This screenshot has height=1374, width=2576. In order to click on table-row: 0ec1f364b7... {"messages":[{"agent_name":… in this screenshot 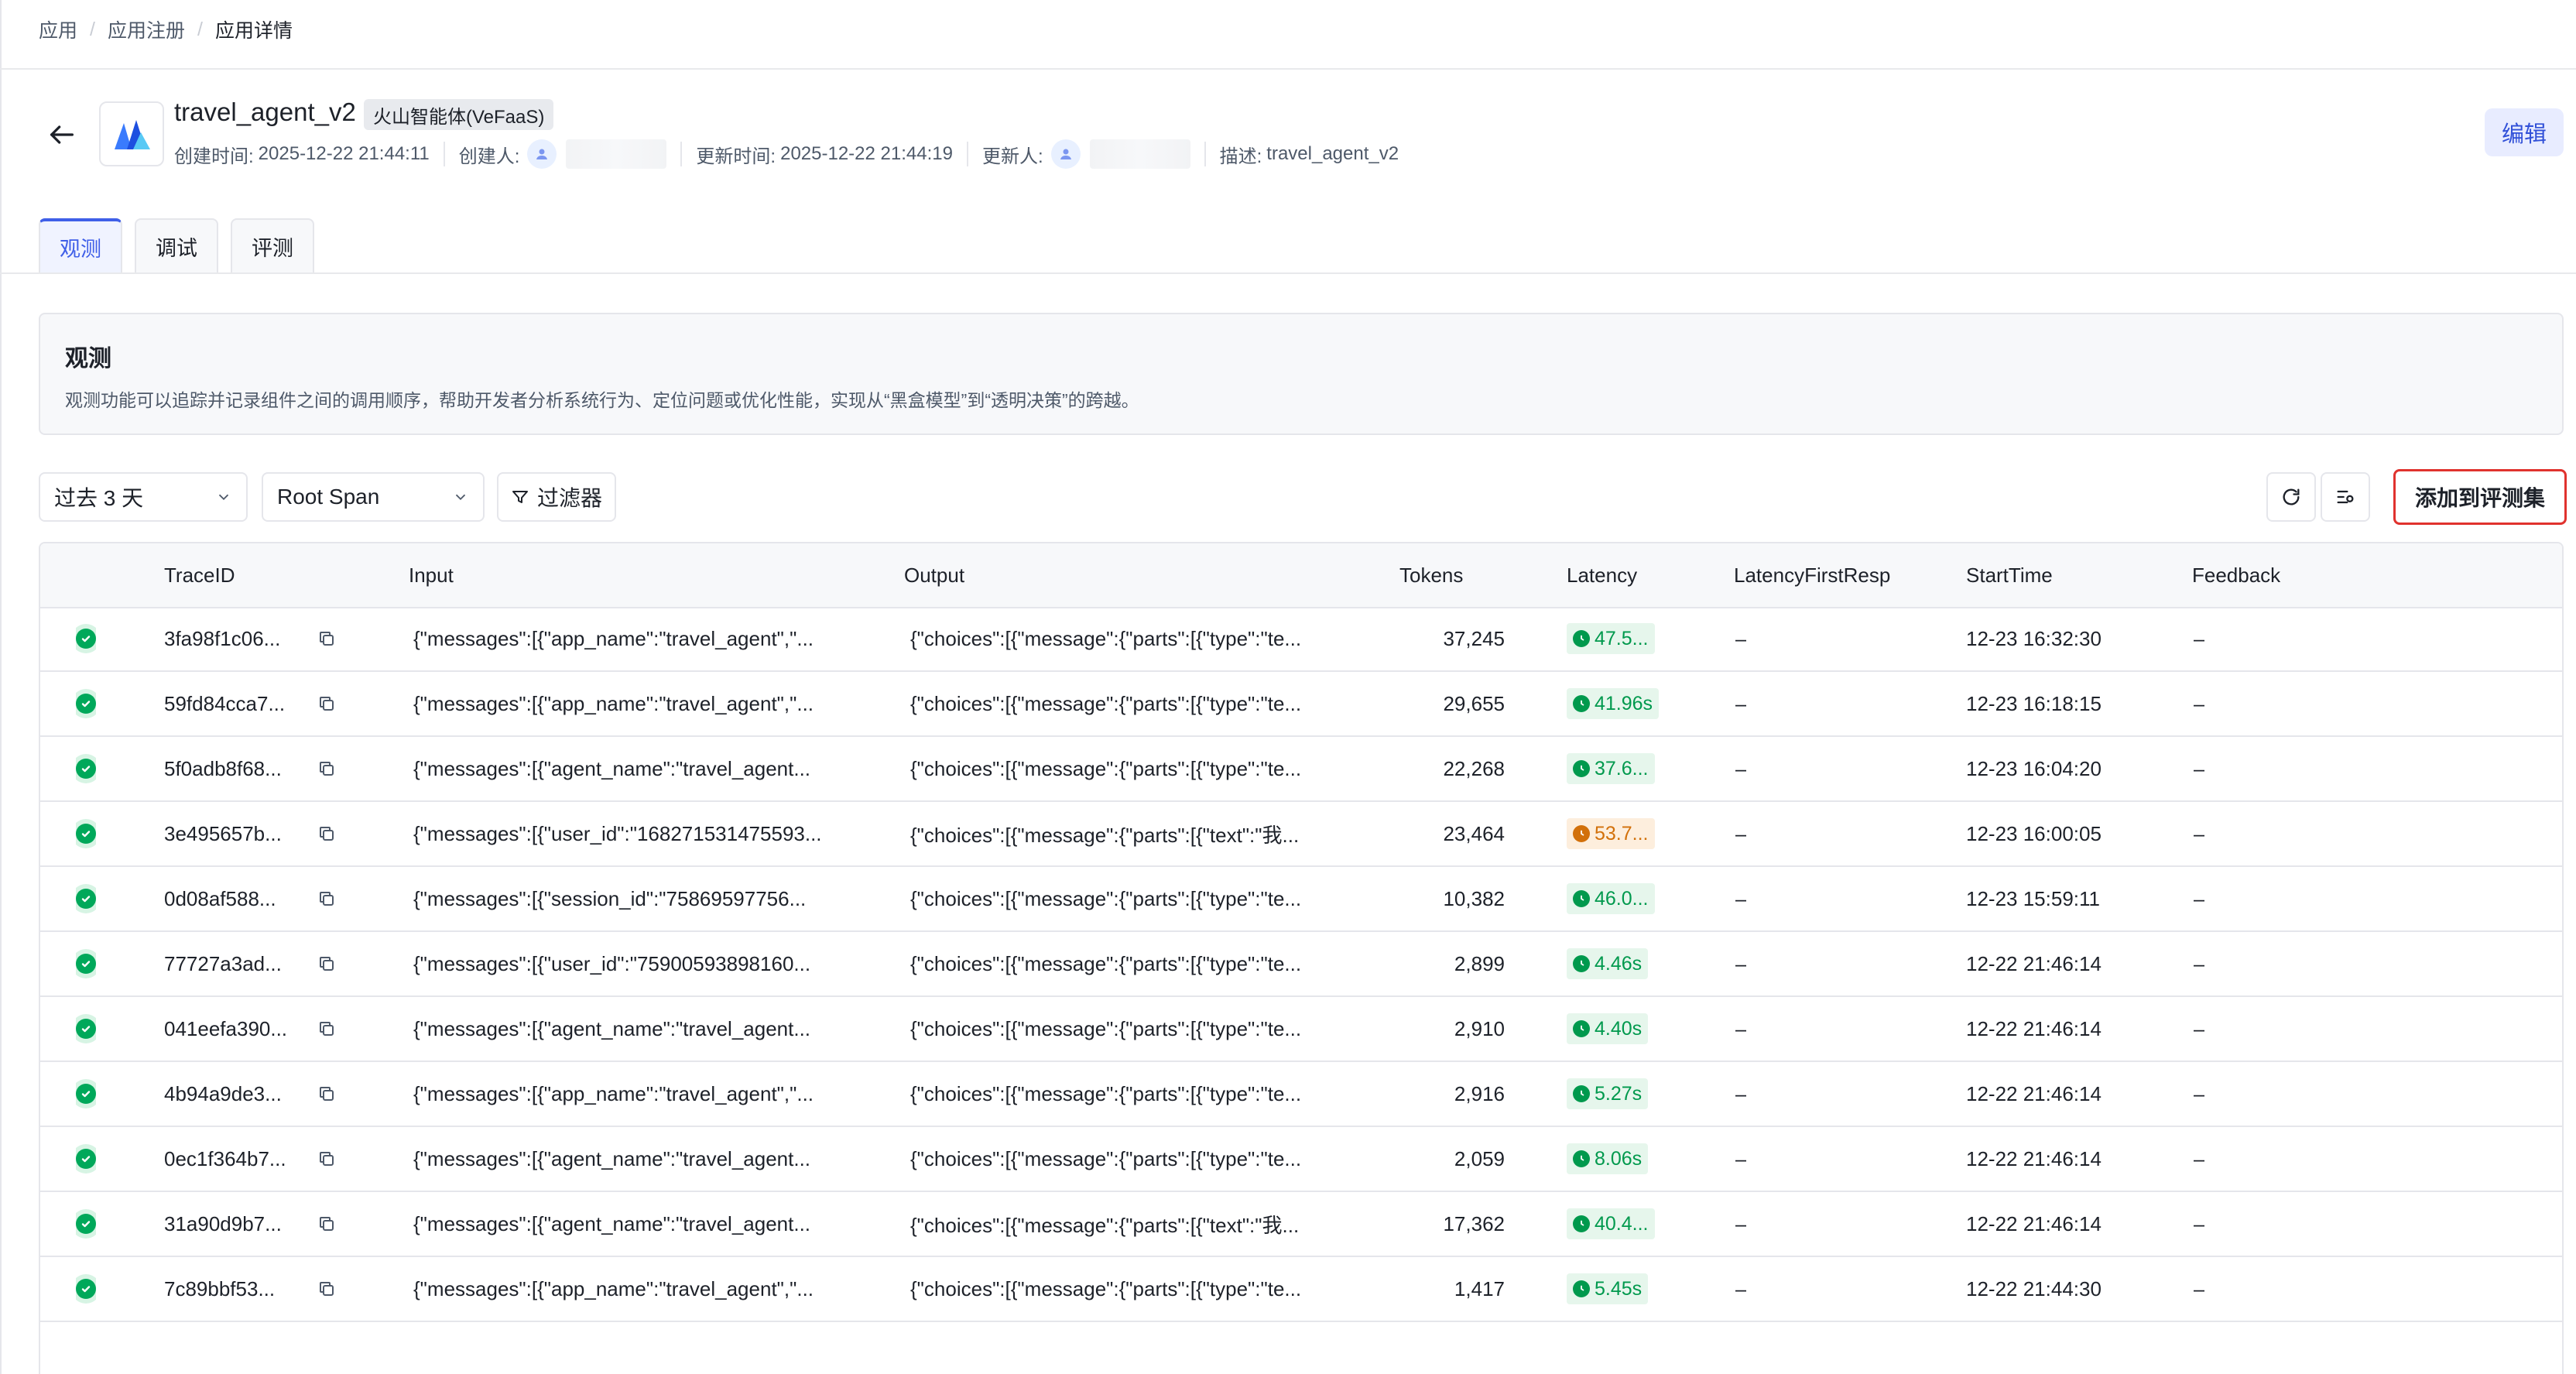, I will do `click(1301, 1159)`.